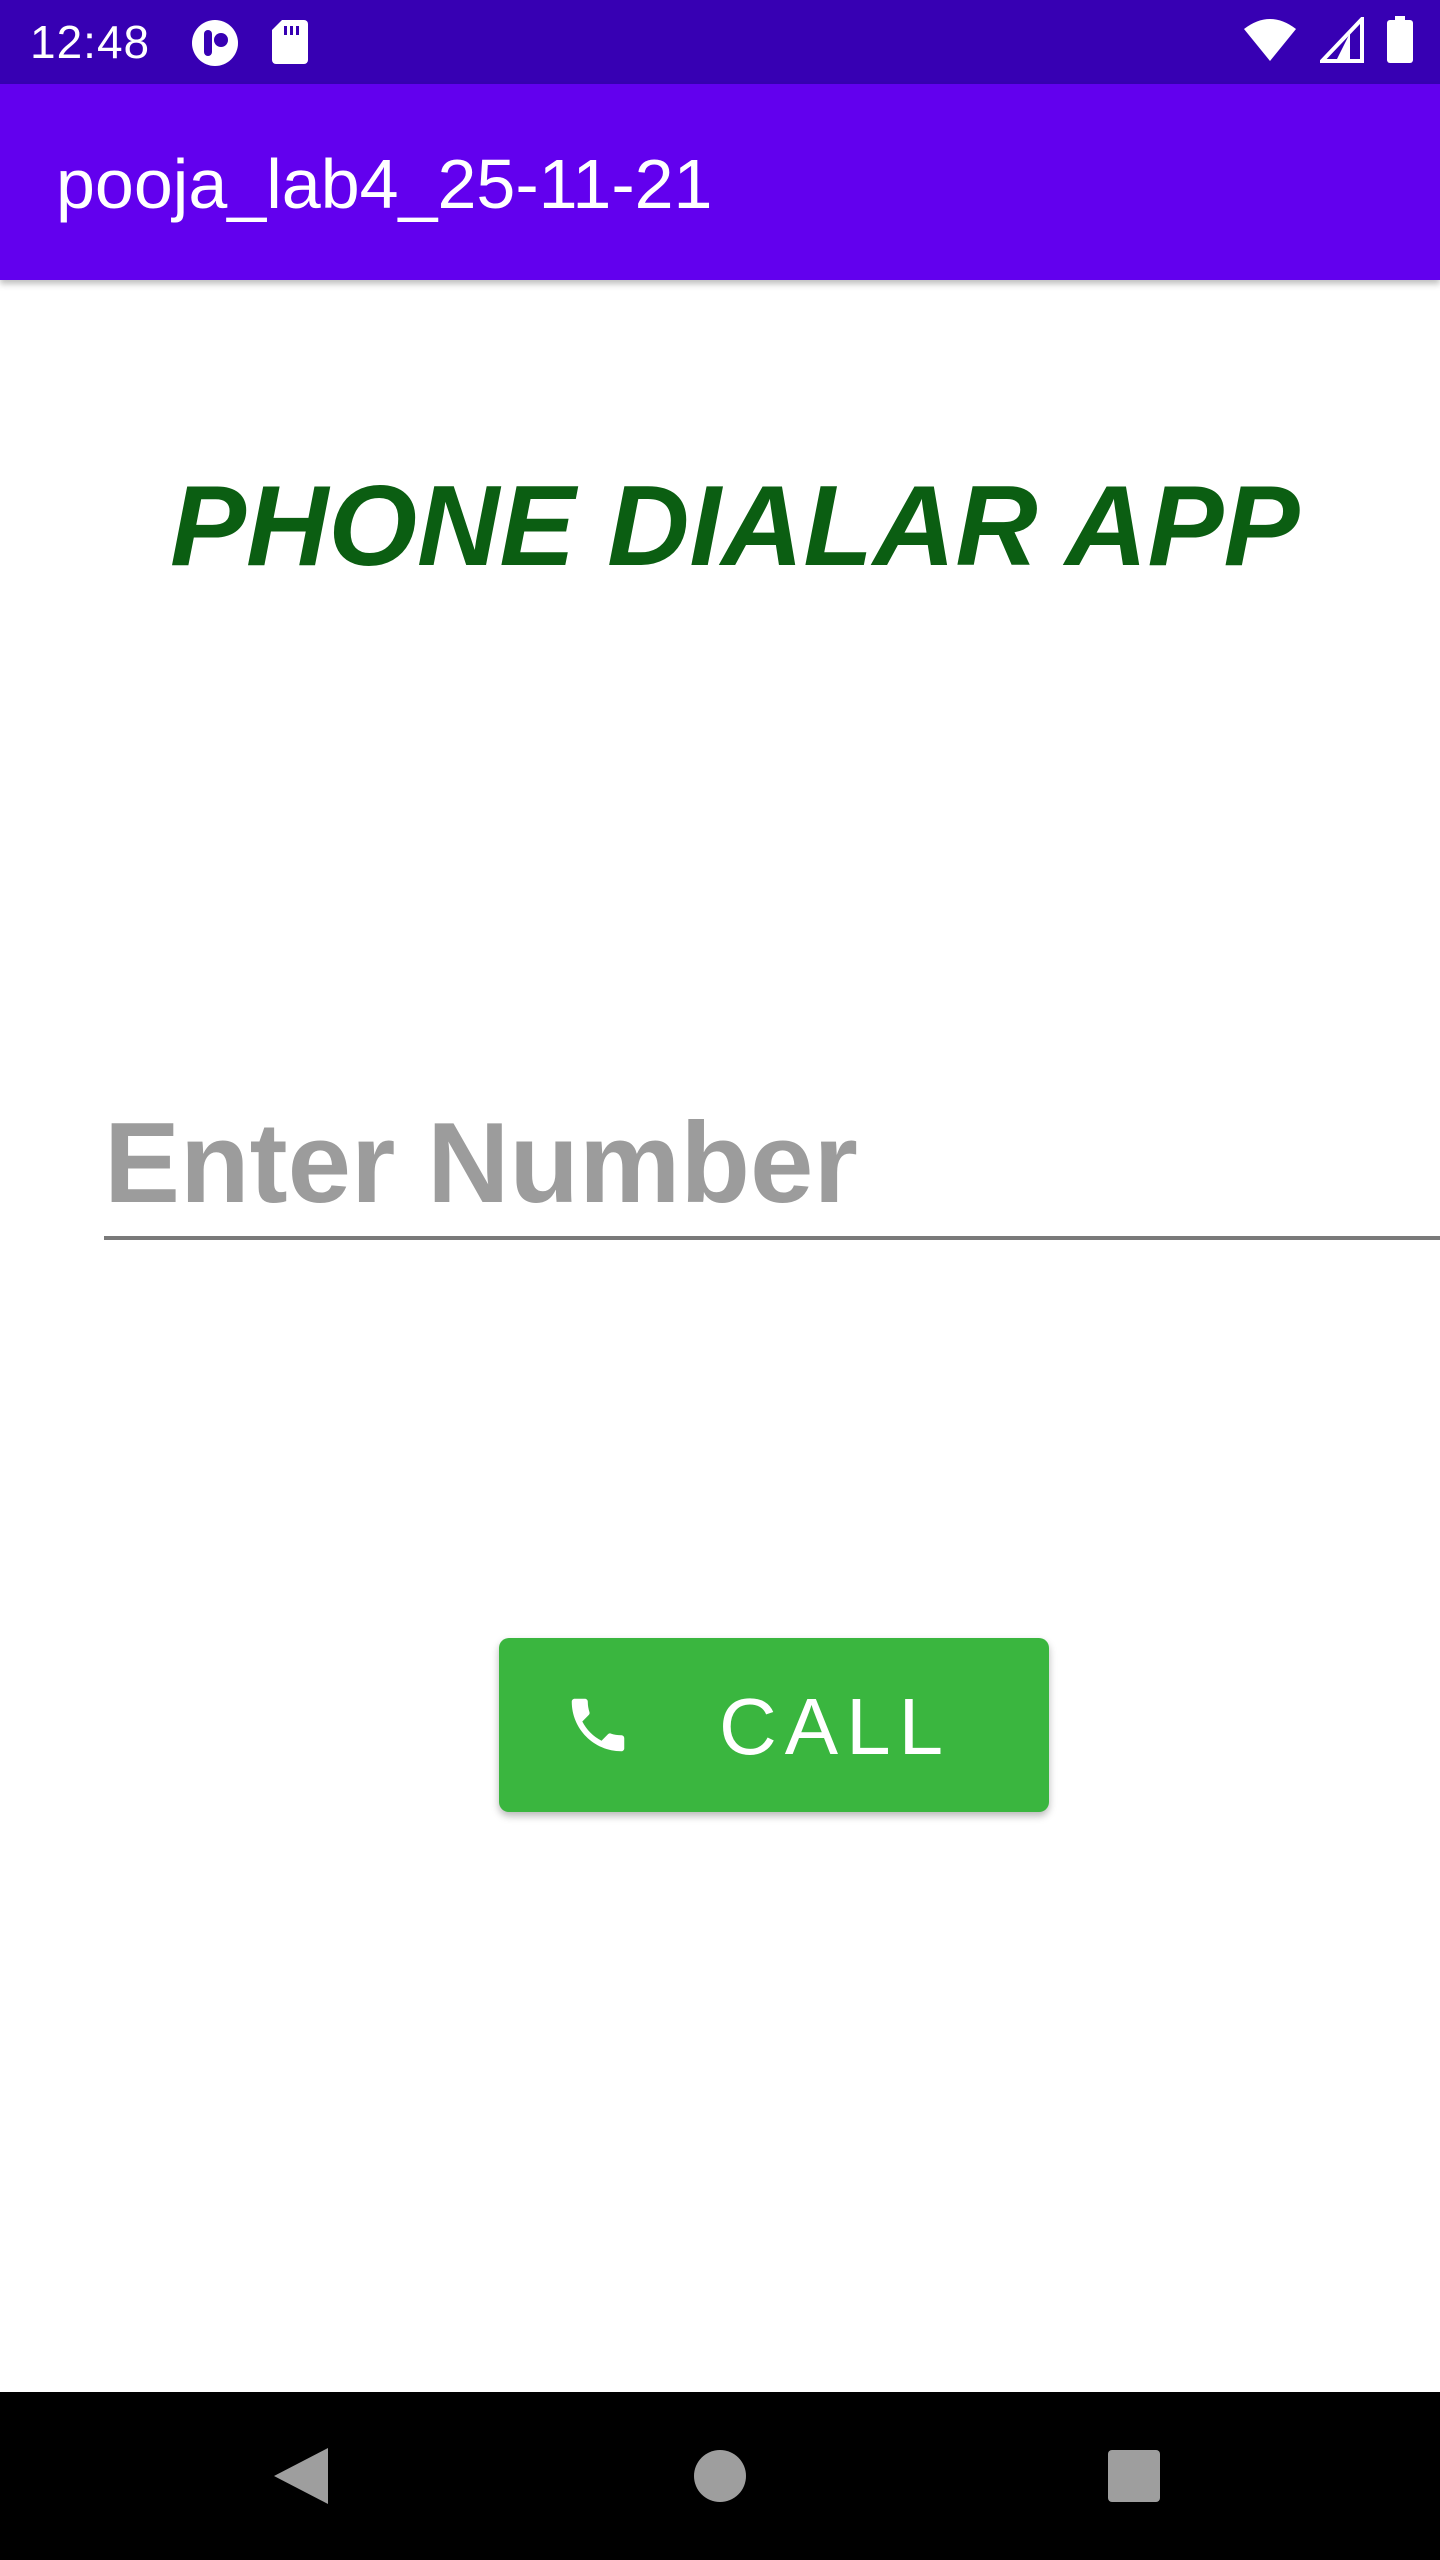 Image resolution: width=1440 pixels, height=2560 pixels. I want to click on phone-number-input, so click(772, 1165).